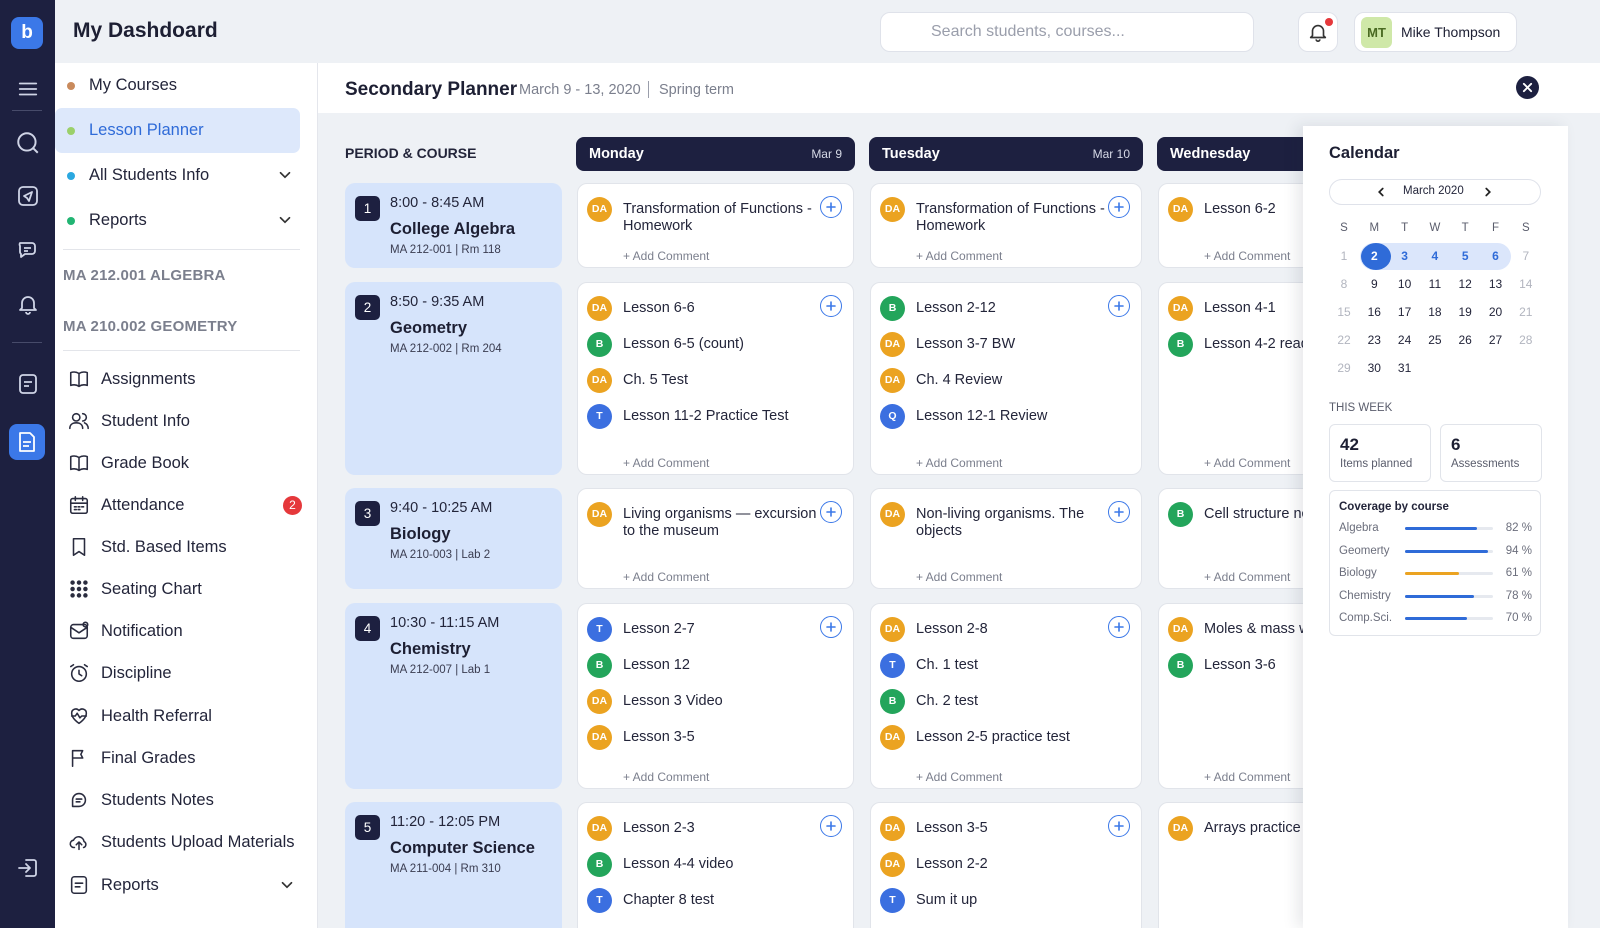 The width and height of the screenshot is (1600, 928). I want to click on course-group-algebra: MA 212.001 ALGEBRA, so click(144, 275).